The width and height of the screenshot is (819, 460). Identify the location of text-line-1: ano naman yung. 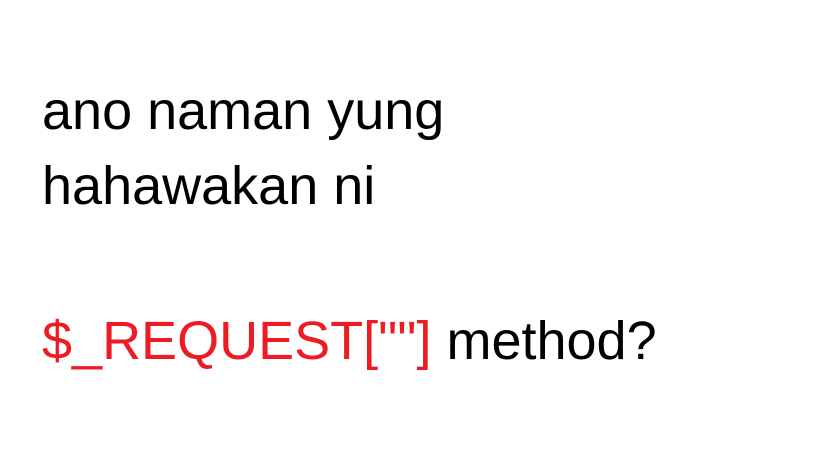
(243, 111).